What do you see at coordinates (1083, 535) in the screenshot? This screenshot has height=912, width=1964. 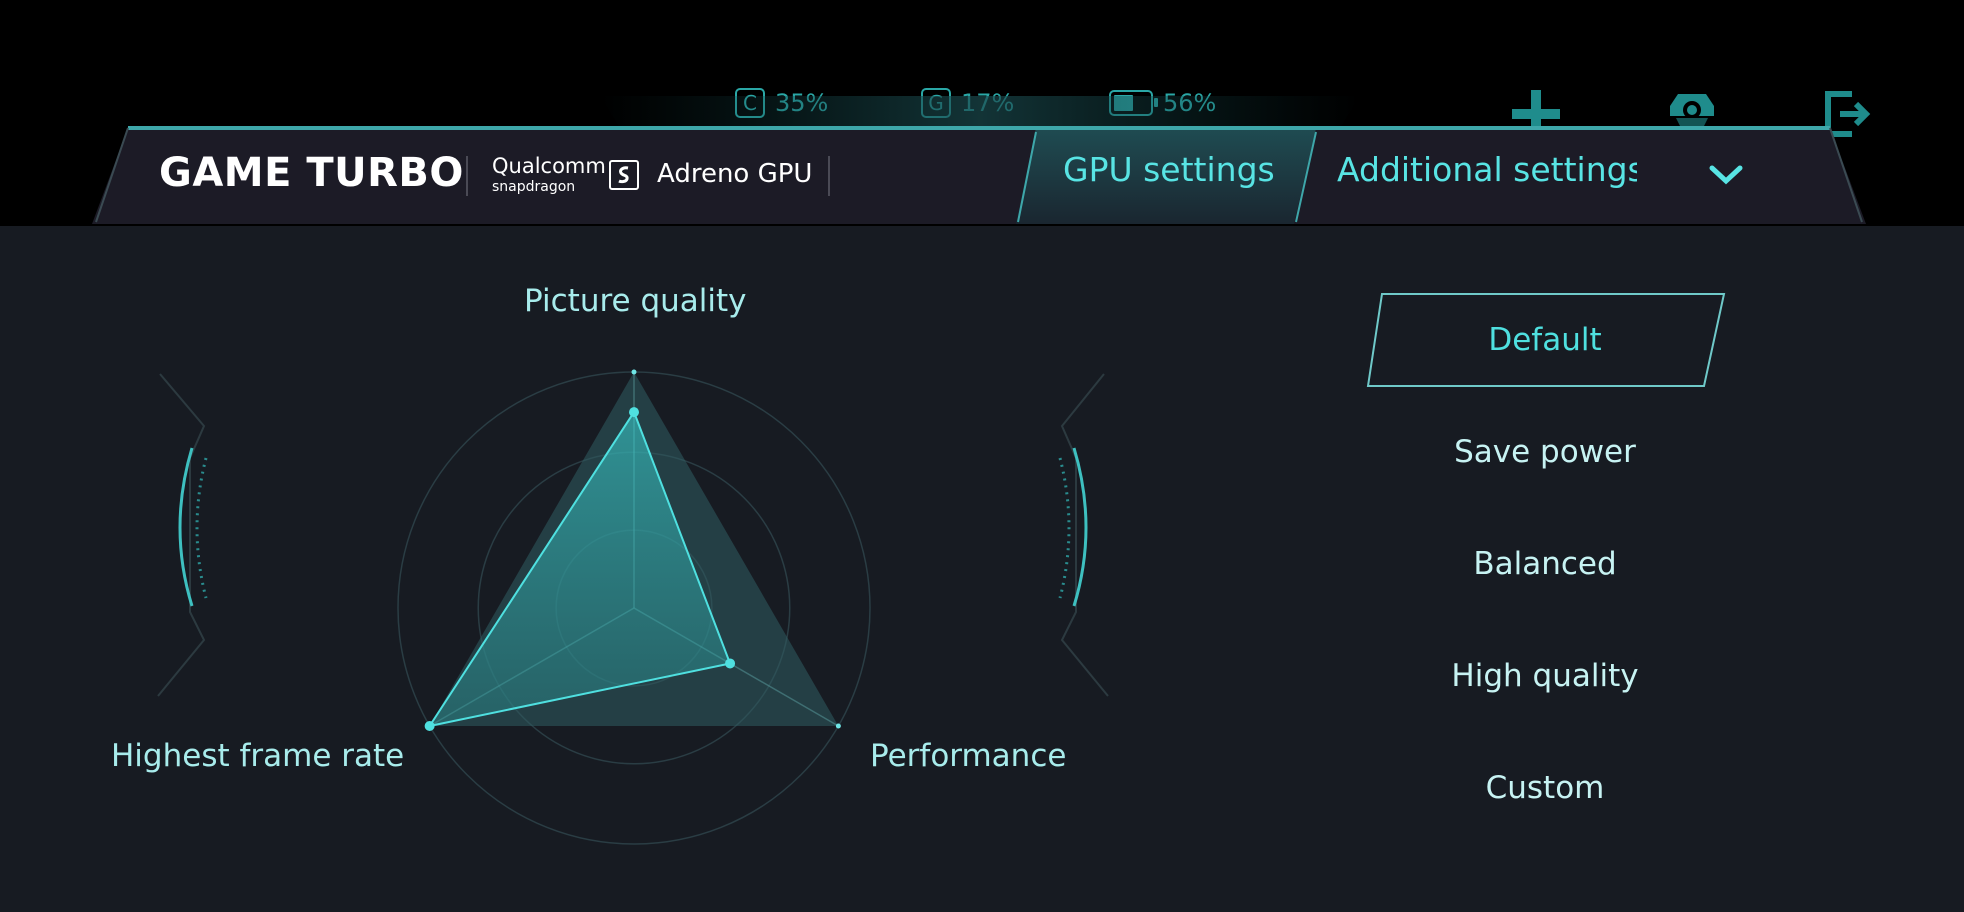 I see `right-bracket-decoration` at bounding box center [1083, 535].